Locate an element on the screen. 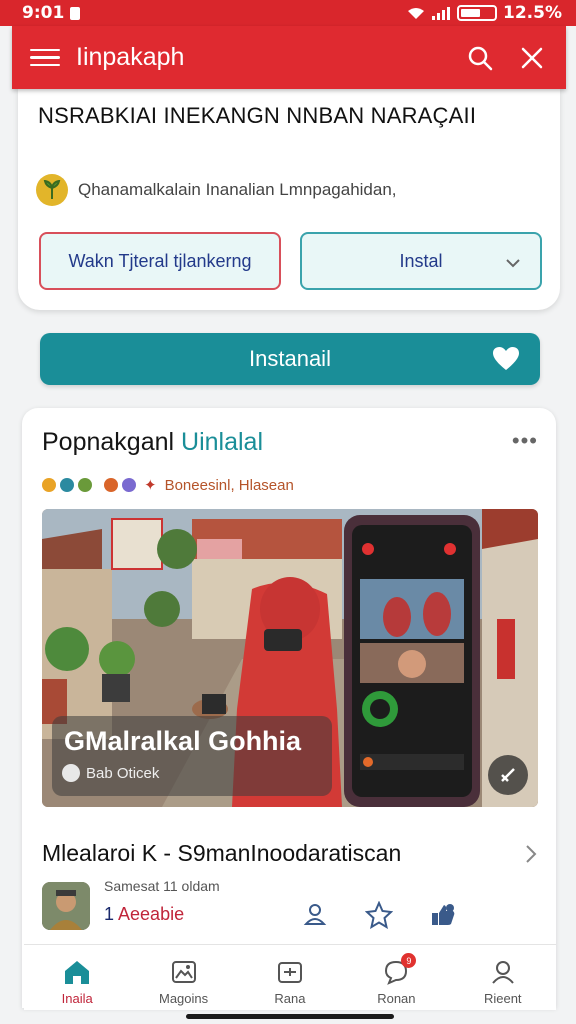 The height and width of the screenshot is (1024, 576). nav-label-home: Inaila is located at coordinates (77, 998).